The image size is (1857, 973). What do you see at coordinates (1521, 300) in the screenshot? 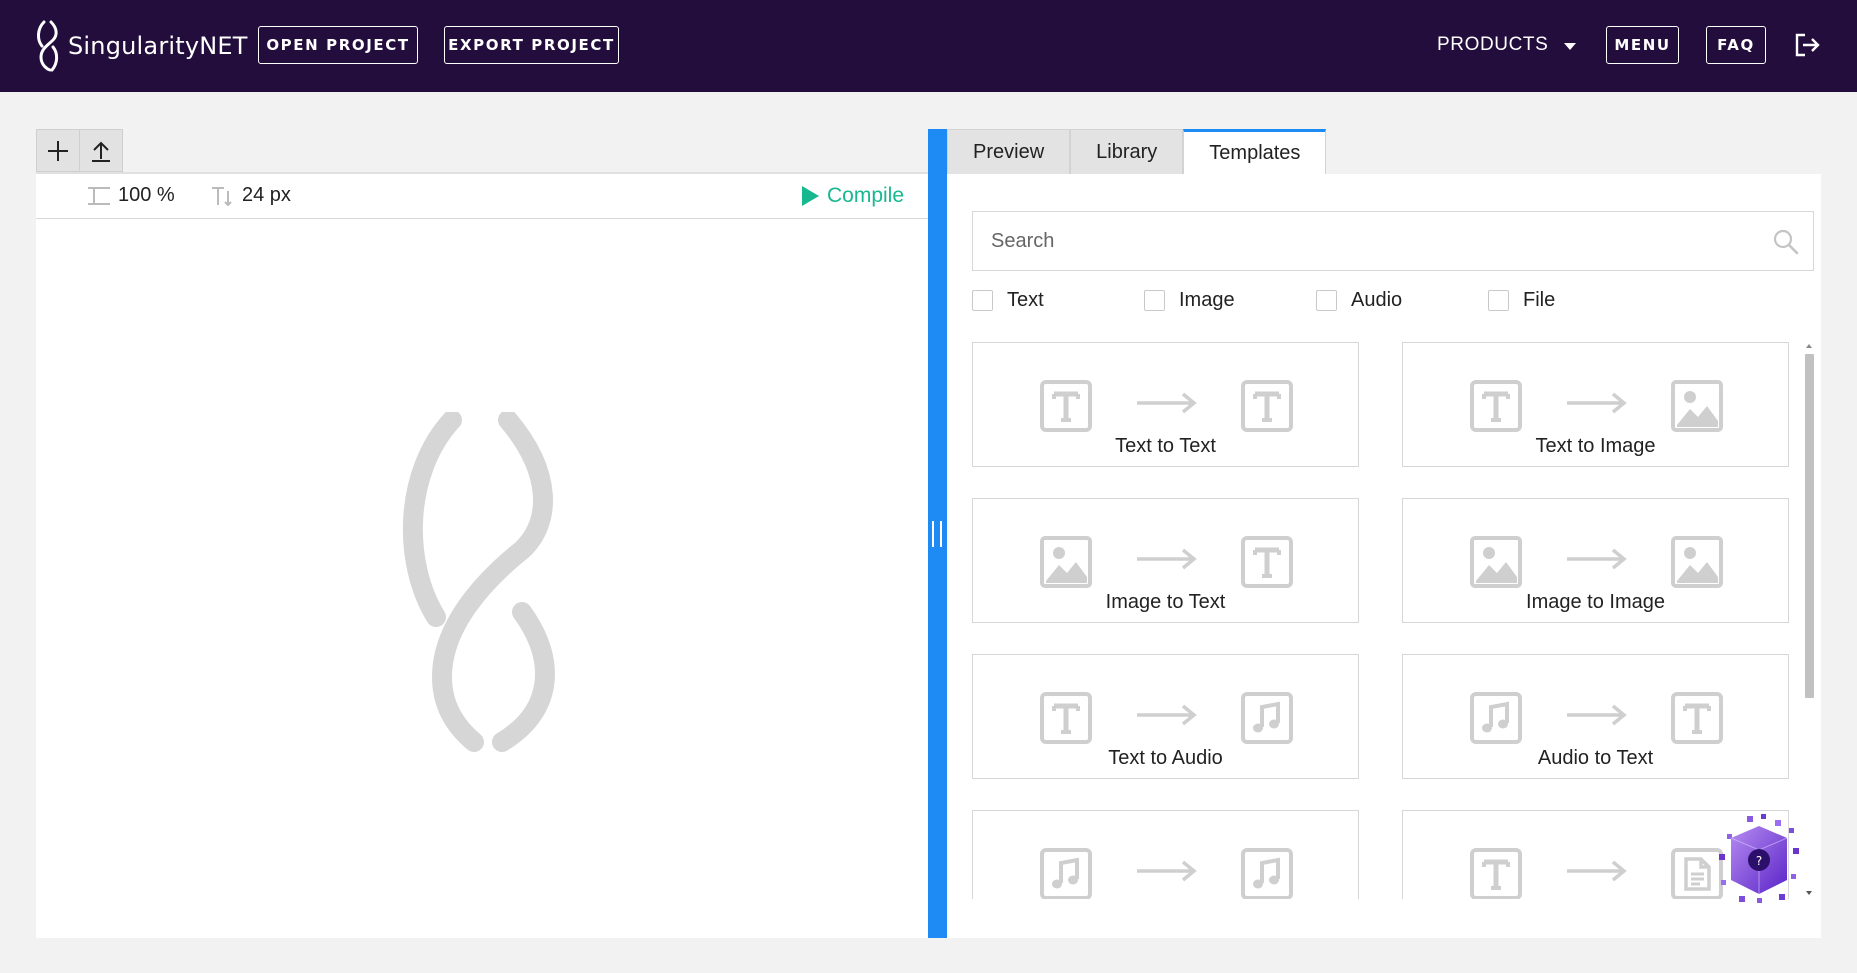
I see `filter-file: File` at bounding box center [1521, 300].